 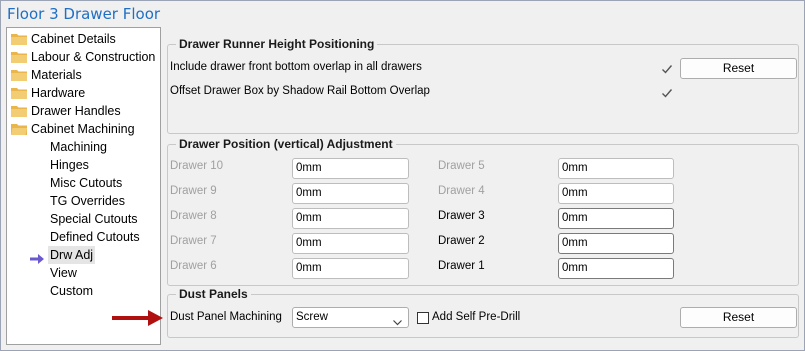 What do you see at coordinates (350, 317) in the screenshot?
I see `dust-panel-machining-select: Screw` at bounding box center [350, 317].